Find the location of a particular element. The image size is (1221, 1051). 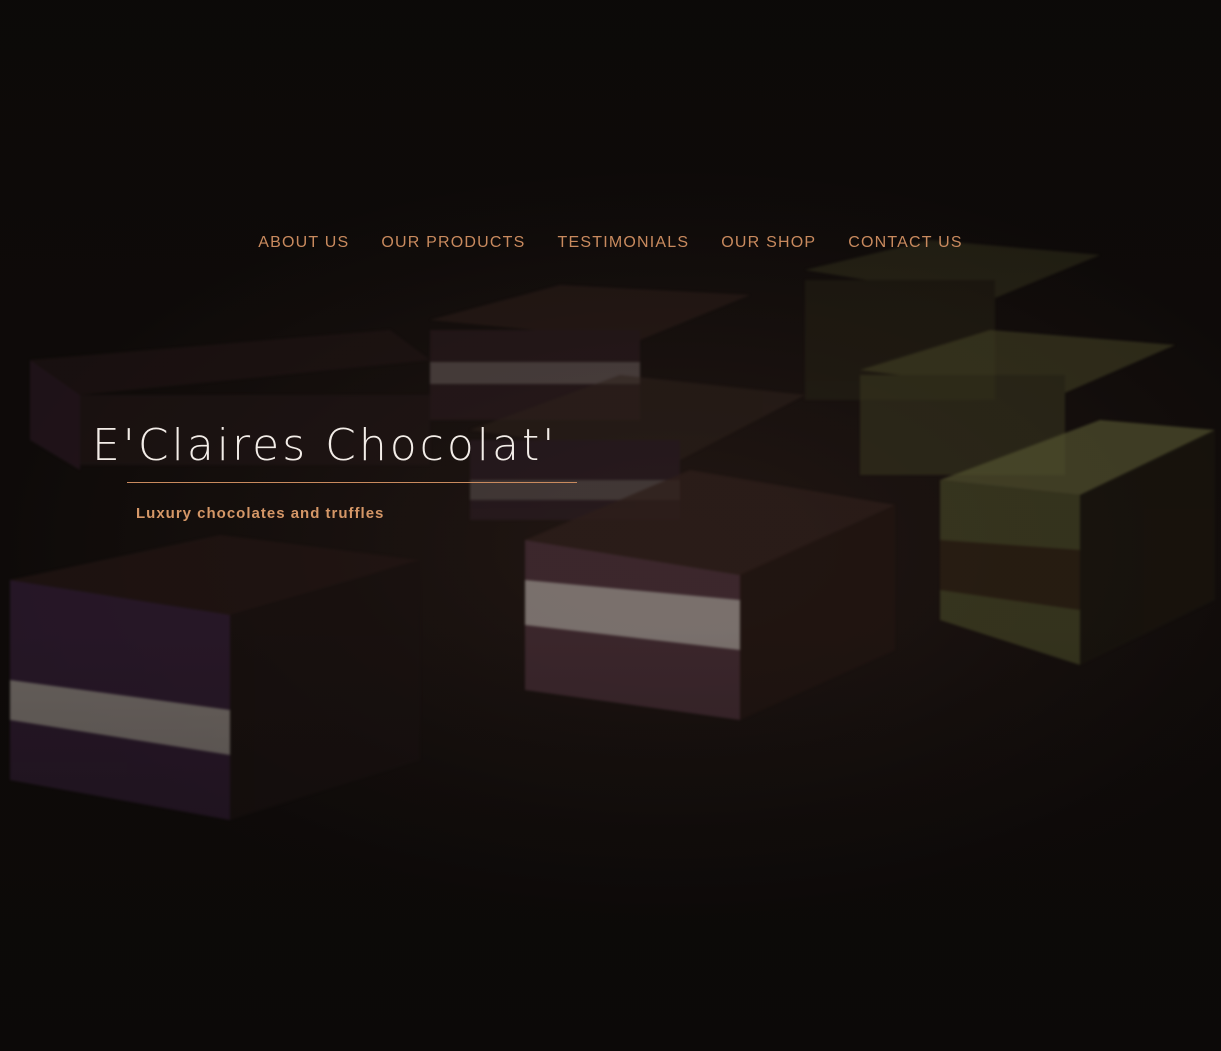

brand-title: E'Claires Chocolat' is located at coordinates (325, 445).